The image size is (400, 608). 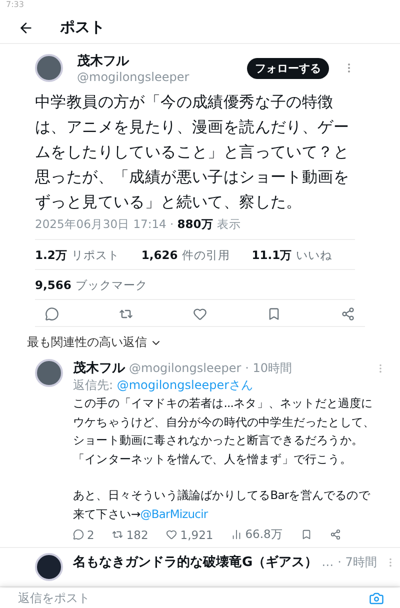 I want to click on page-title: ポスト, so click(x=82, y=27).